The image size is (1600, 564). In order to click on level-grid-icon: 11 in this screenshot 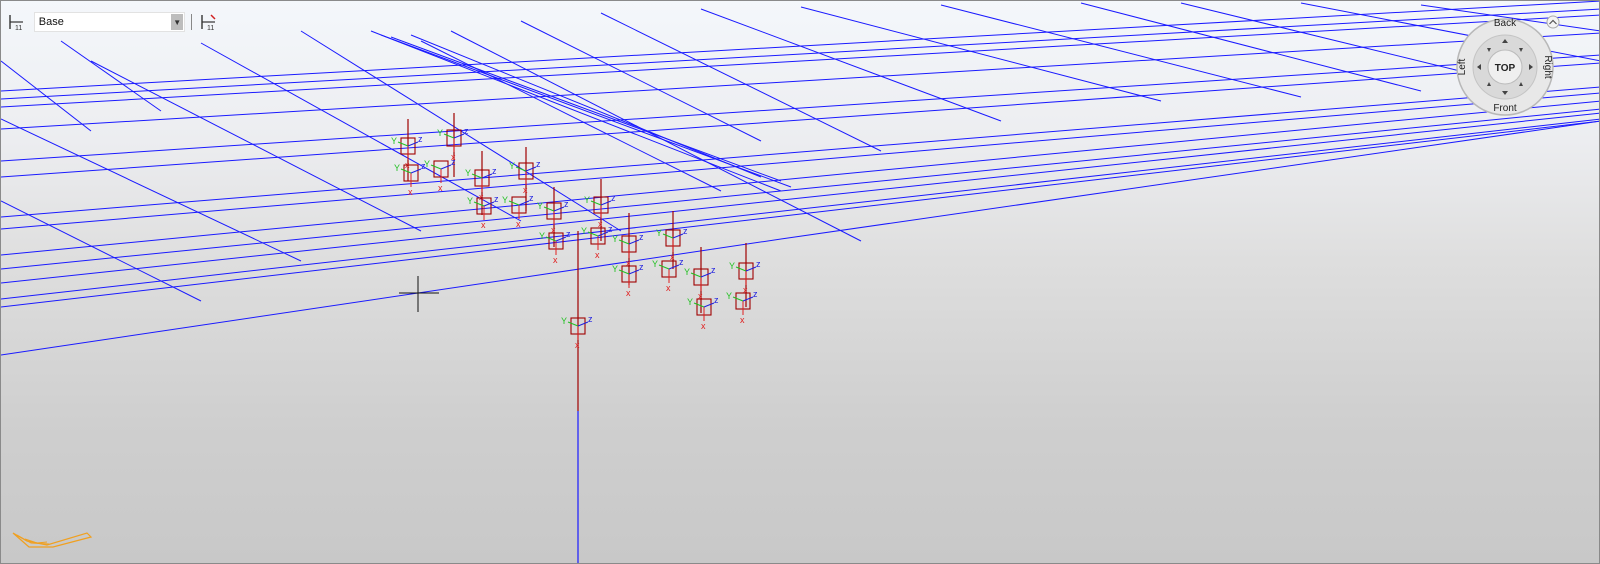, I will do `click(17, 22)`.